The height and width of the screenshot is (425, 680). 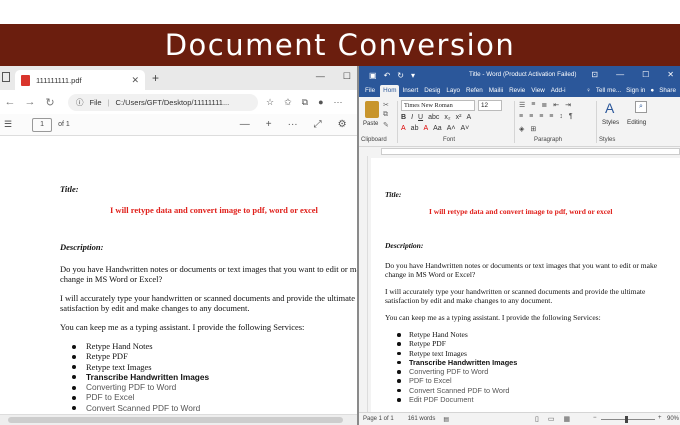 What do you see at coordinates (342, 124) in the screenshot?
I see `pdf-settings-icon: ⚙` at bounding box center [342, 124].